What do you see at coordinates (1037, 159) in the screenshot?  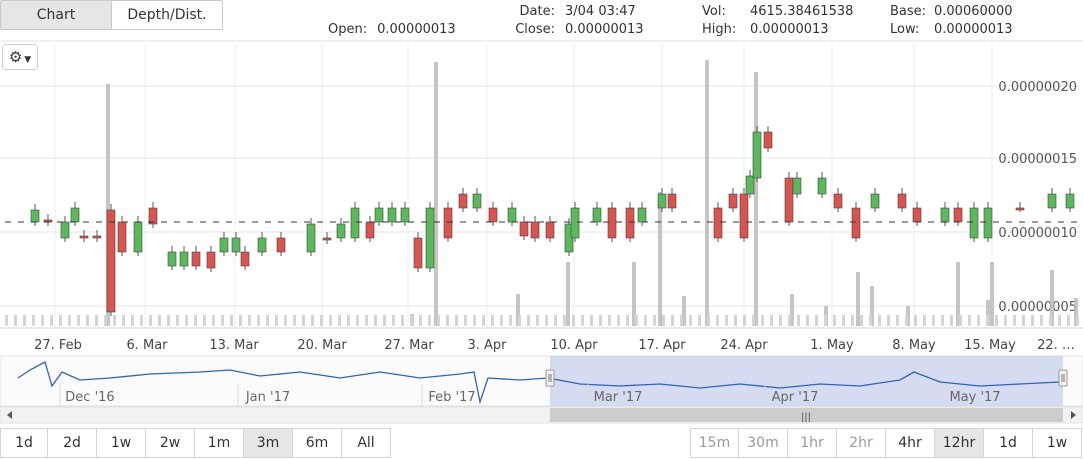 I see `y-tick-label: 0.00000015` at bounding box center [1037, 159].